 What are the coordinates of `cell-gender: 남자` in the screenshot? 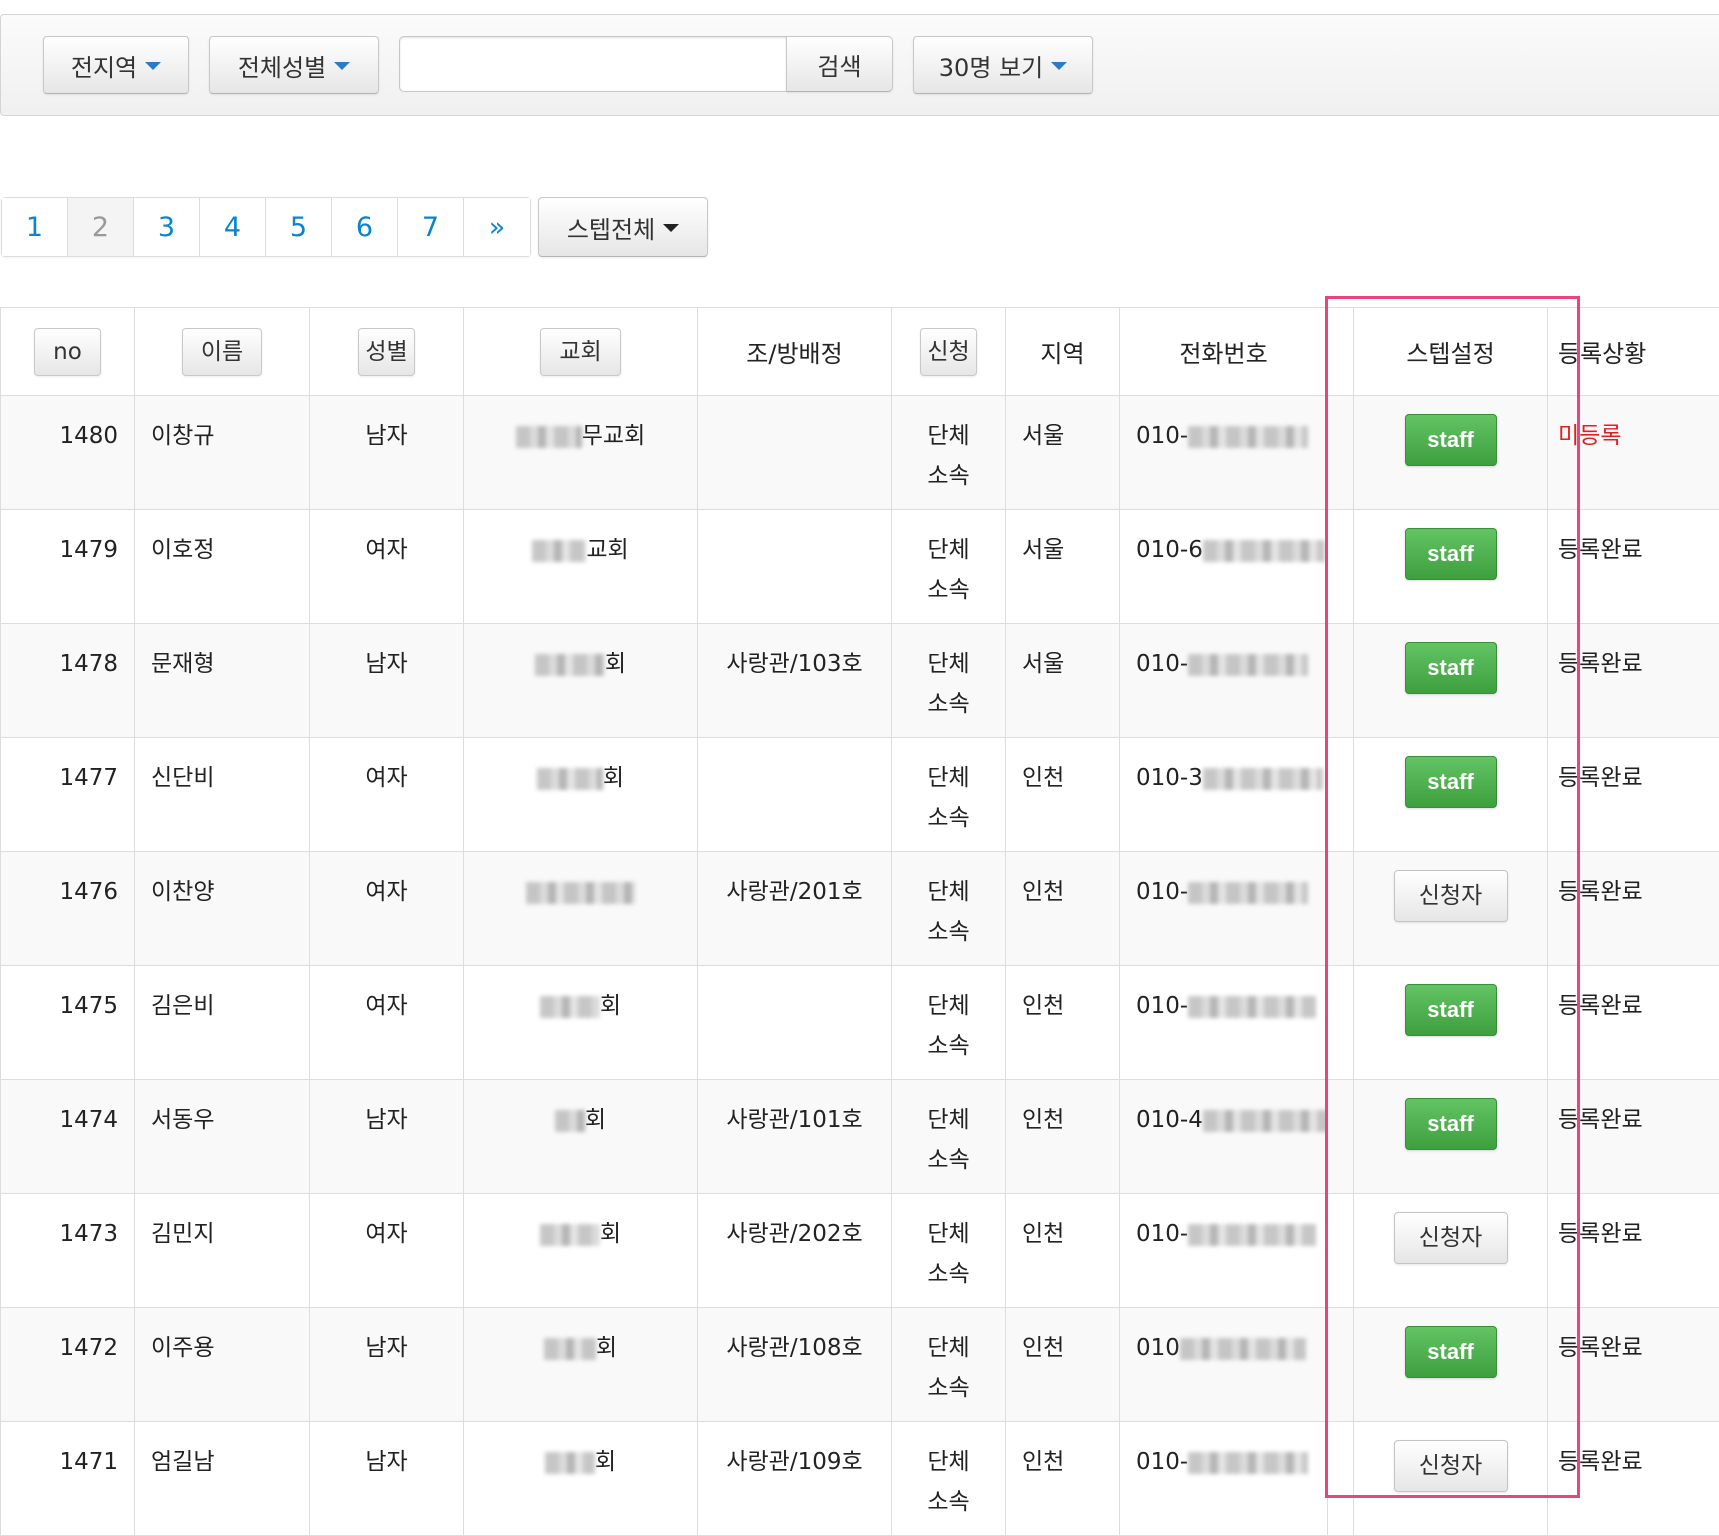 It's located at (387, 1365).